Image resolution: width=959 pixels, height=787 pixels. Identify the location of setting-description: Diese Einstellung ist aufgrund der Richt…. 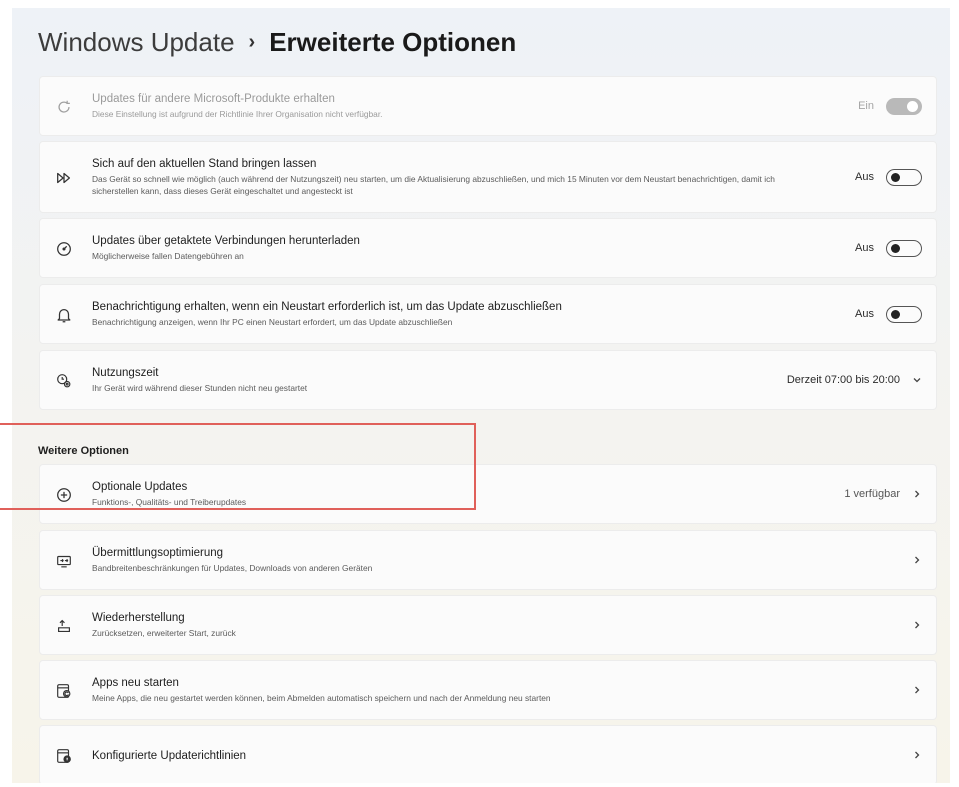
(237, 114).